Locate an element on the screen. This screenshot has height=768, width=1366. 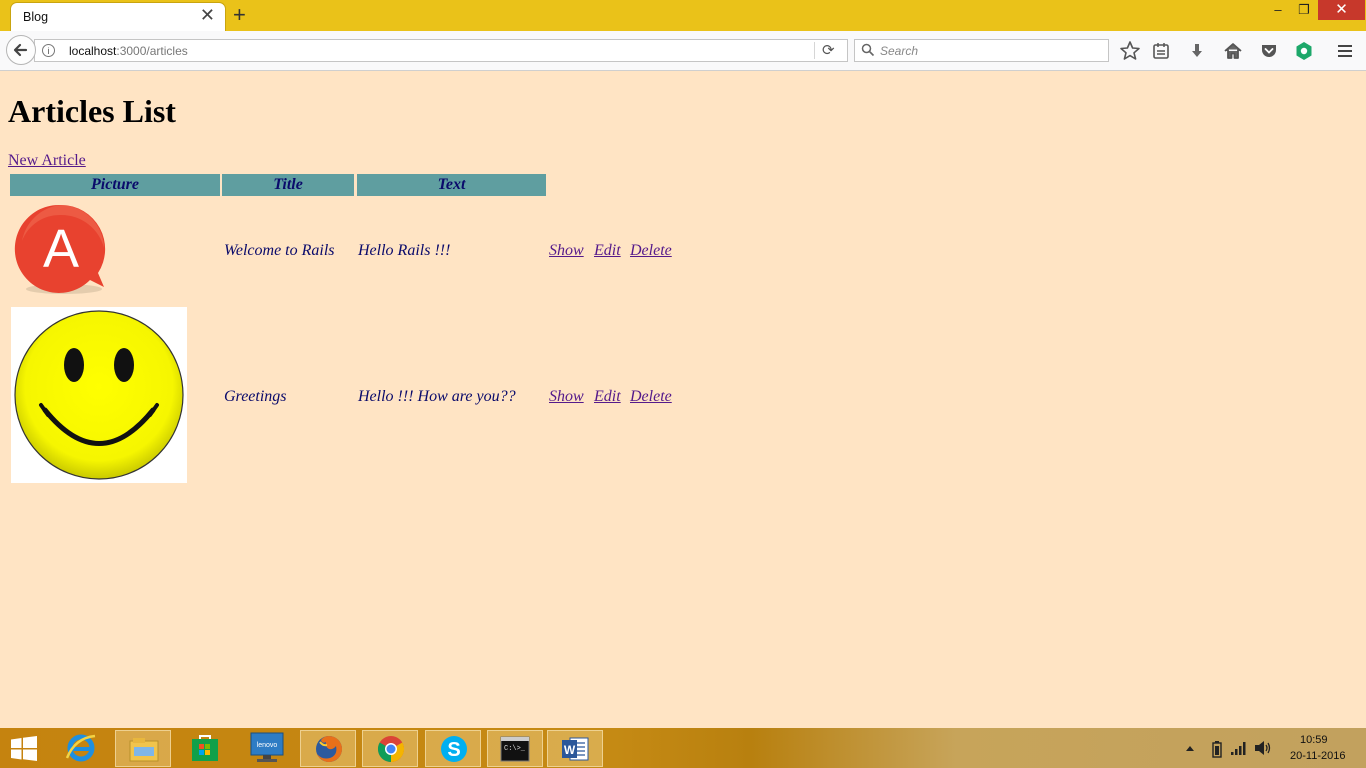
article-title: Welcome to Rails is located at coordinates (279, 250).